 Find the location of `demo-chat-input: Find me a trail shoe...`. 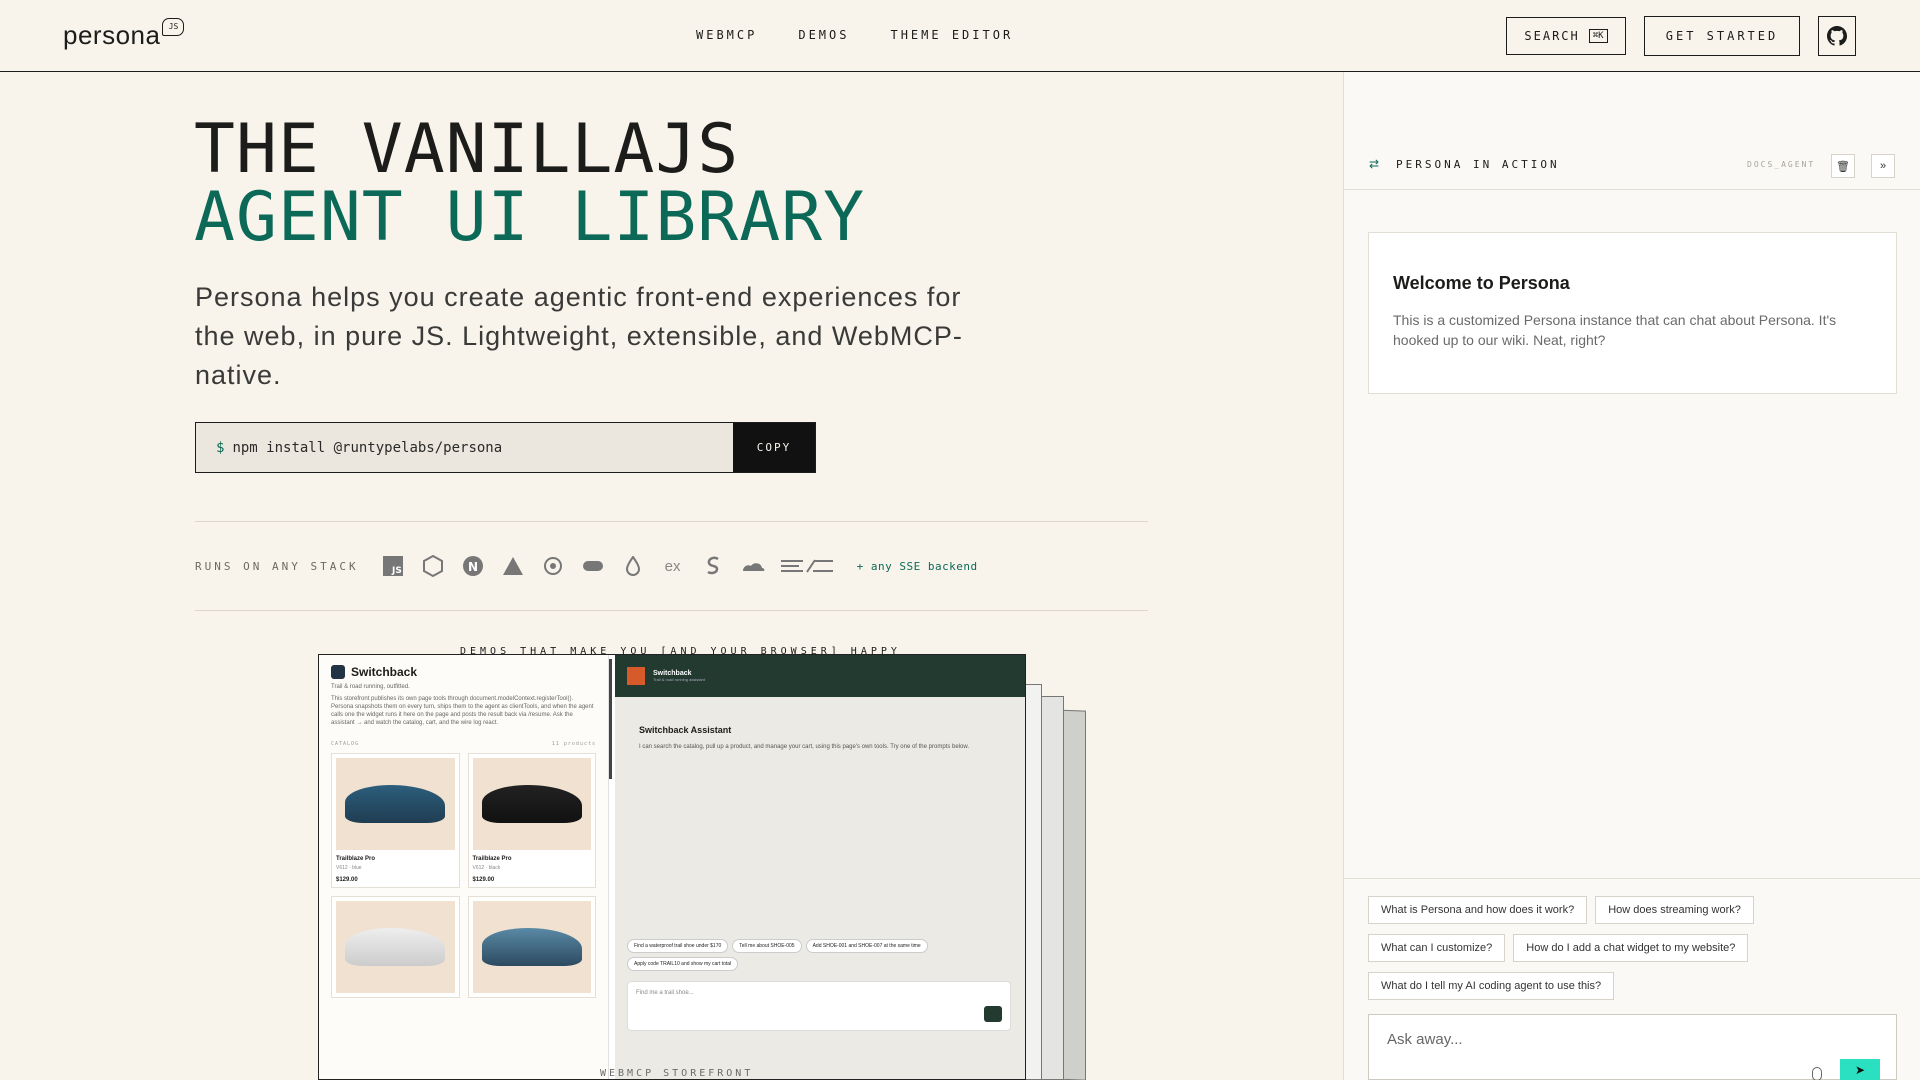

demo-chat-input: Find me a trail shoe... is located at coordinates (819, 1006).